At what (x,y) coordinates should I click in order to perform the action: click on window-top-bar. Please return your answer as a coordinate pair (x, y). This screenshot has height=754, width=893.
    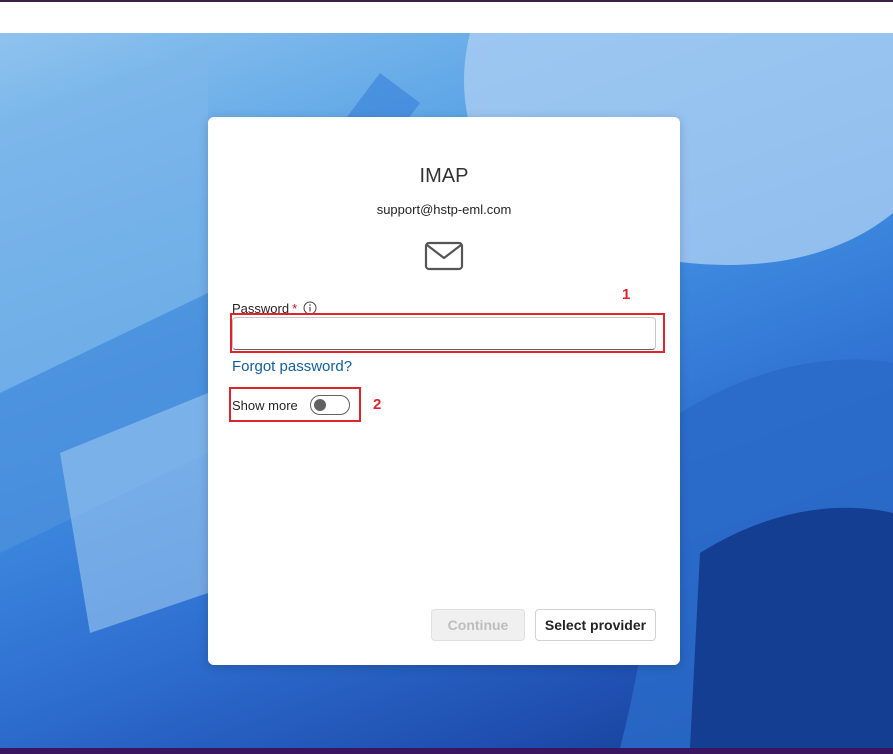
    Looking at the image, I should click on (446, 16).